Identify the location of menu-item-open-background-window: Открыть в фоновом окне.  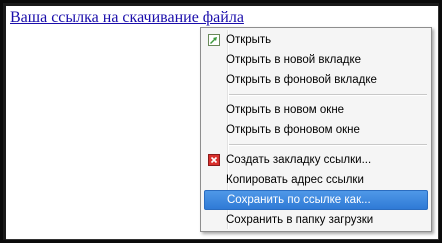
(316, 130).